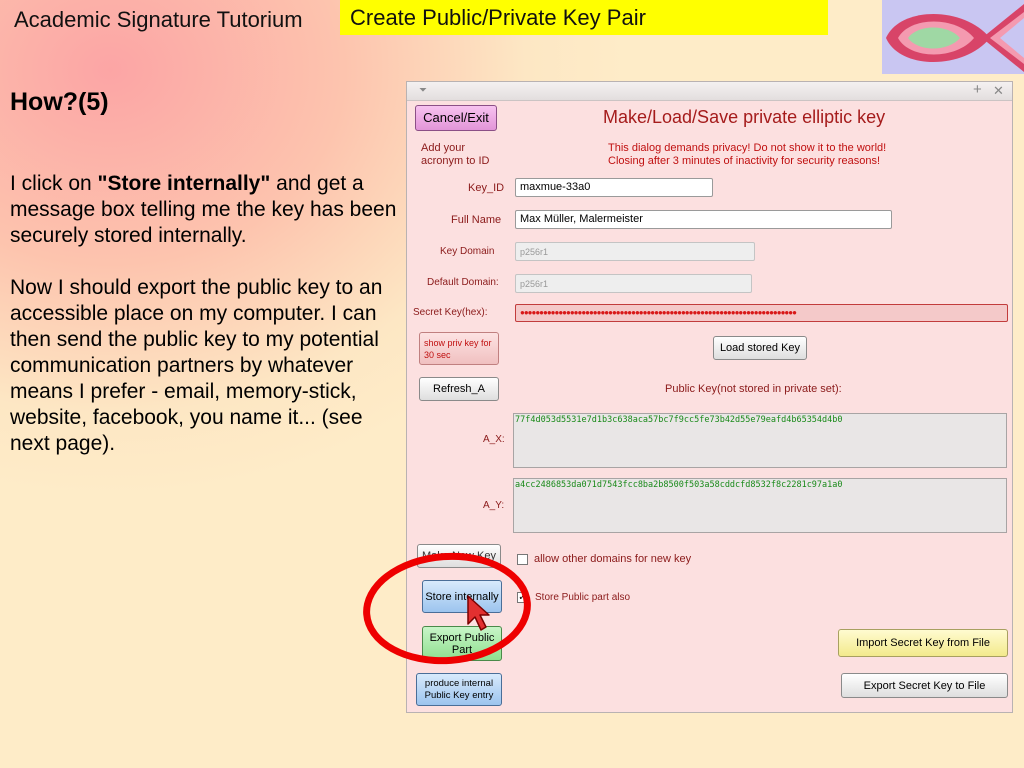  What do you see at coordinates (459, 389) in the screenshot?
I see `refresh-a-button: Refresh_A` at bounding box center [459, 389].